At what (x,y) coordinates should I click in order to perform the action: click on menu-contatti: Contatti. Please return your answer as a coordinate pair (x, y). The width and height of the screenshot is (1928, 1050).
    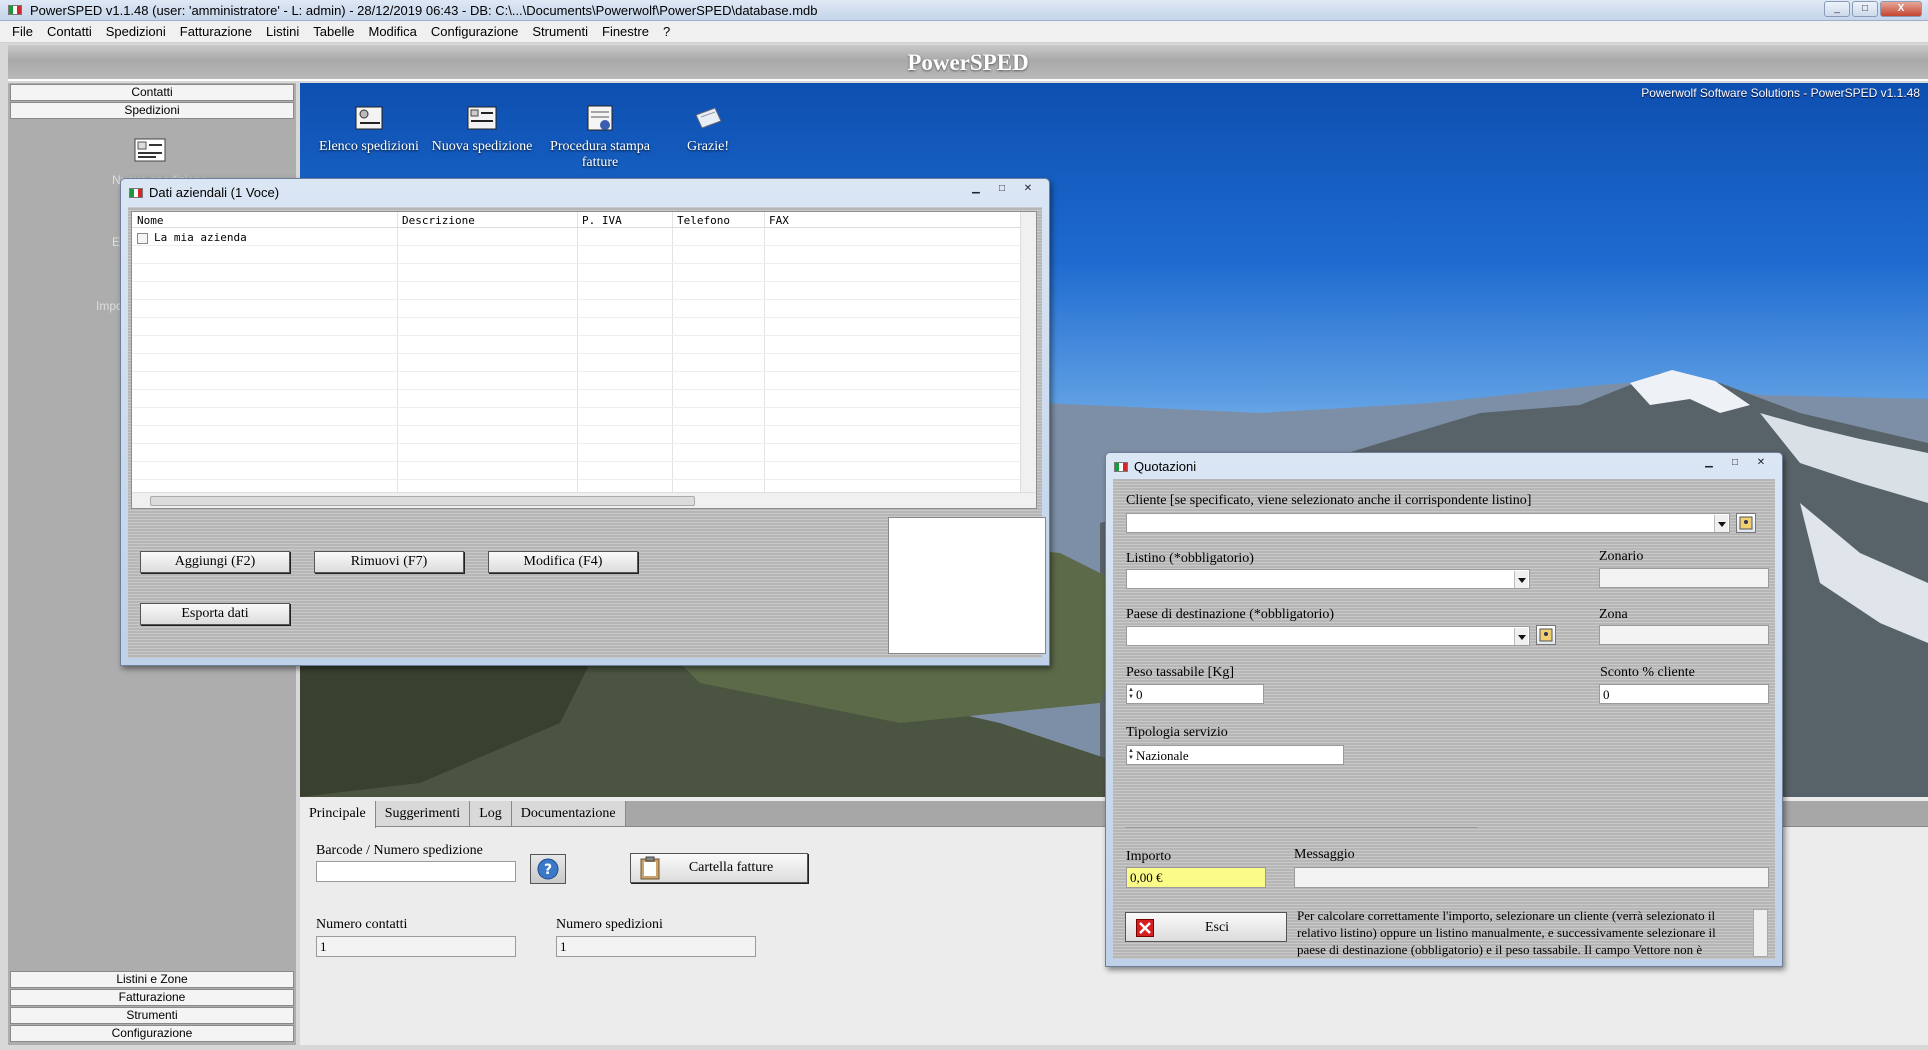
    Looking at the image, I should click on (69, 31).